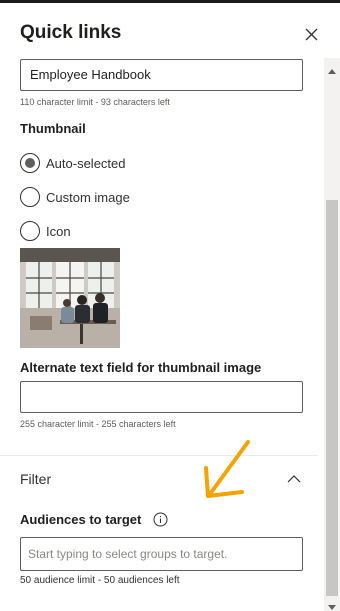  What do you see at coordinates (53, 128) in the screenshot?
I see `thumbnail-label: Thumbnail` at bounding box center [53, 128].